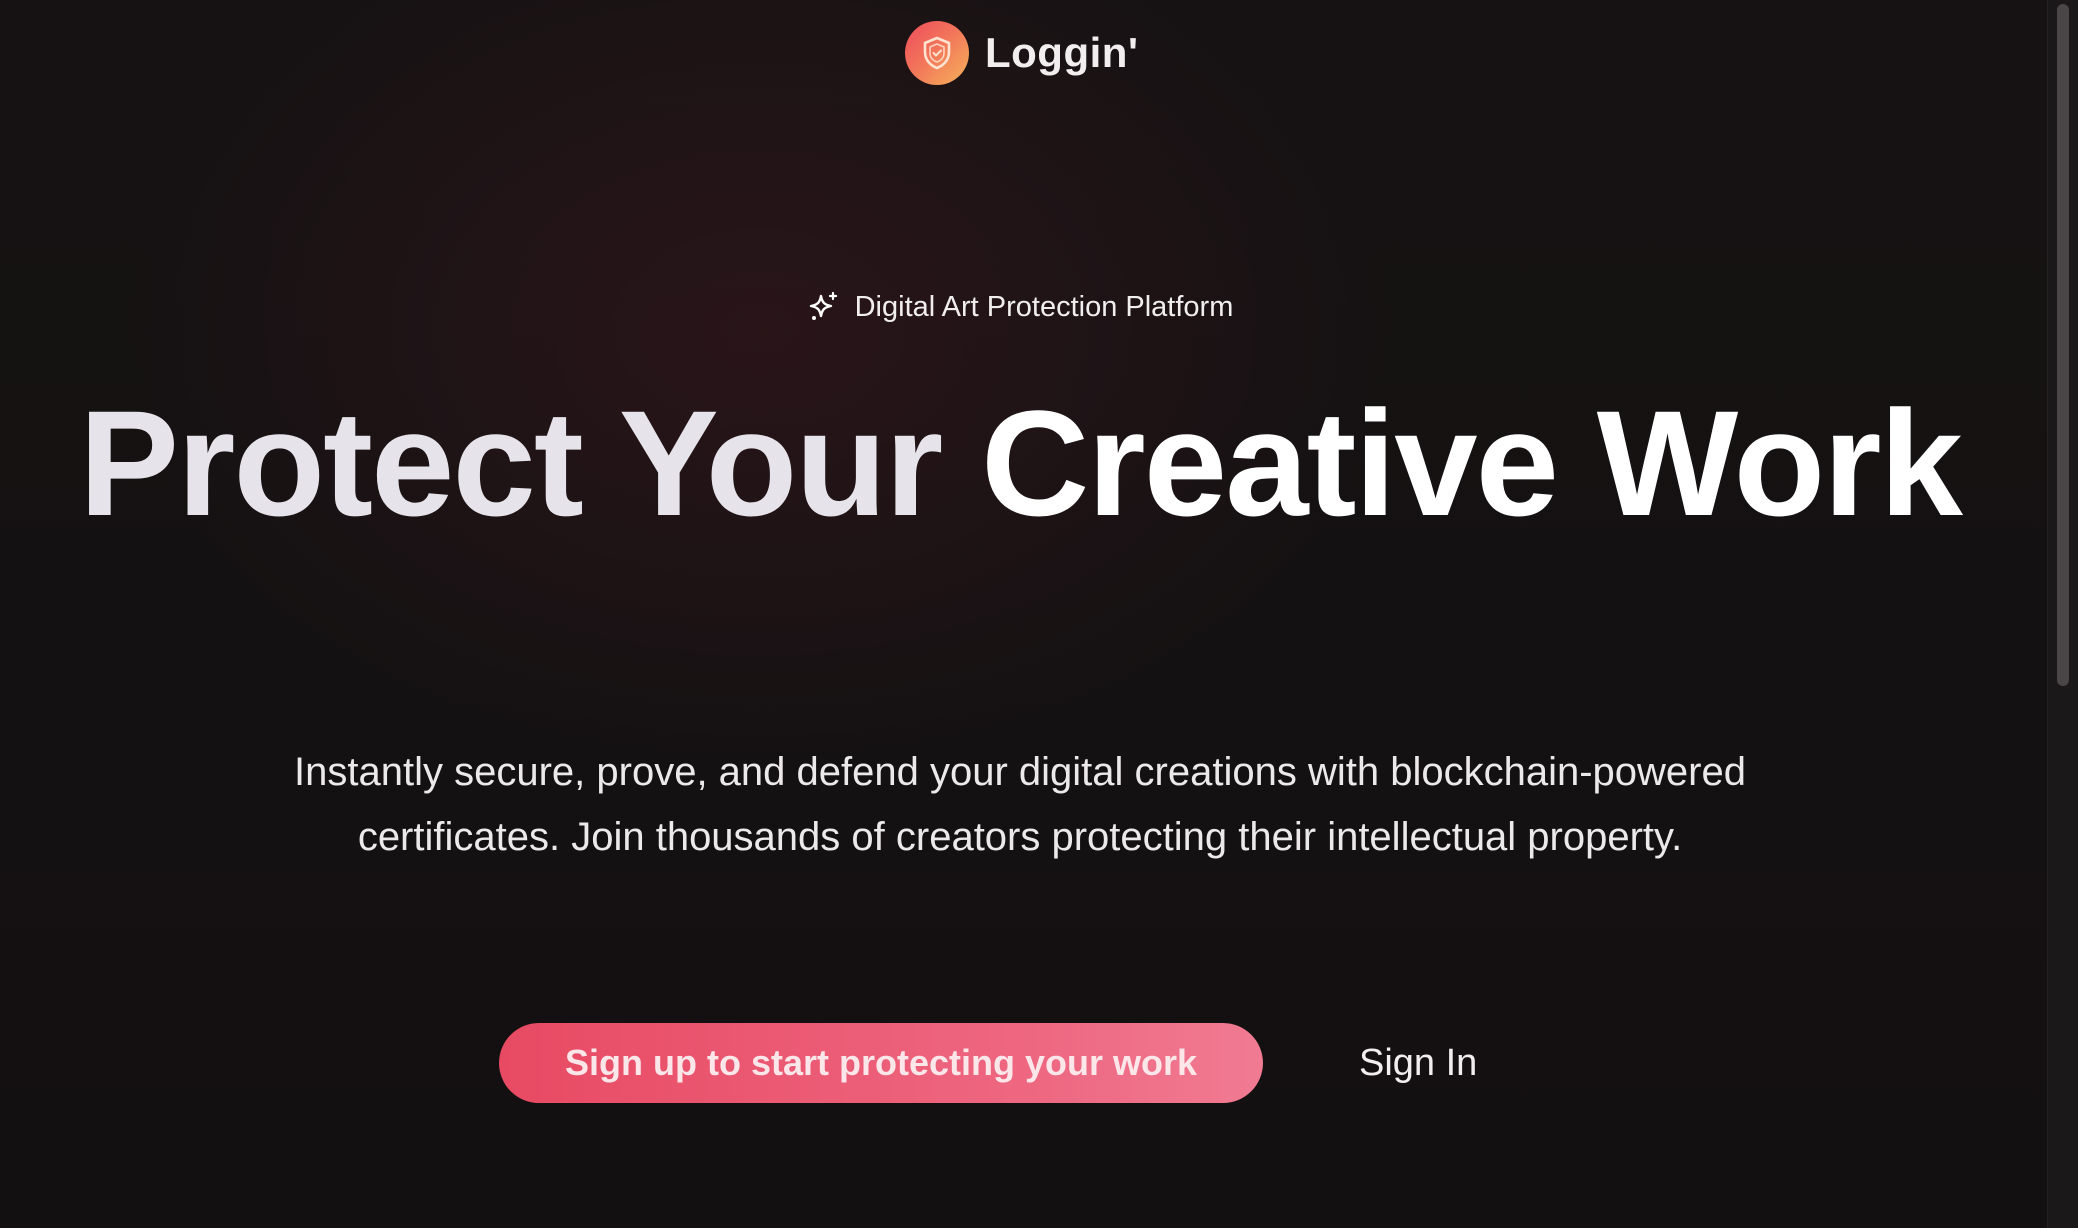 The width and height of the screenshot is (2078, 1228). What do you see at coordinates (1472, 463) in the screenshot?
I see `hero-title-part2: Creative Work` at bounding box center [1472, 463].